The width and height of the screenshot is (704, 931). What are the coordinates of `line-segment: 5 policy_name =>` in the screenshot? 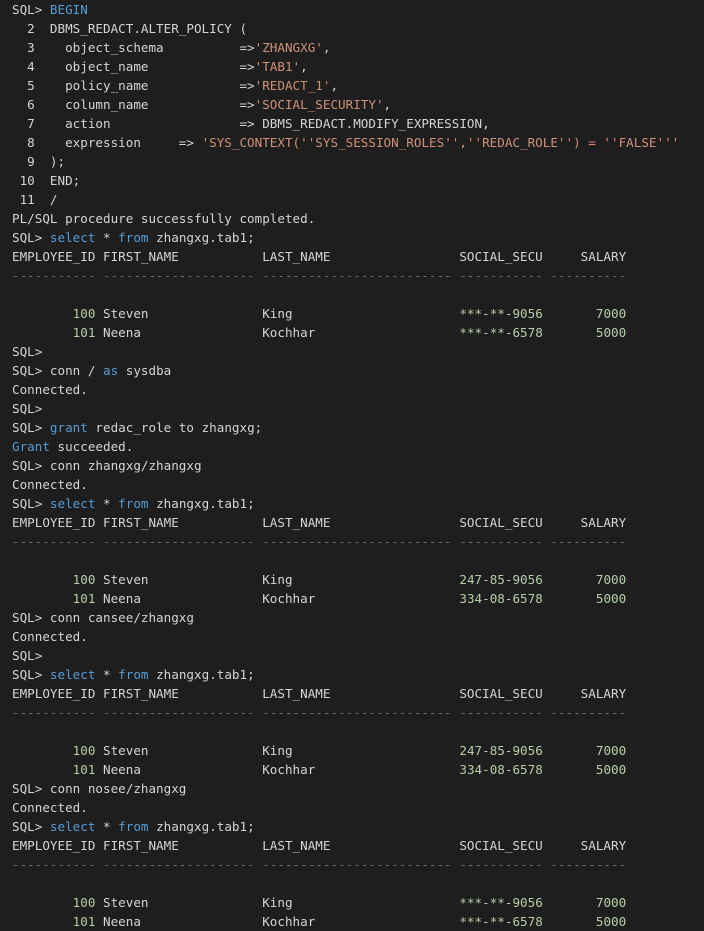 It's located at (133, 85).